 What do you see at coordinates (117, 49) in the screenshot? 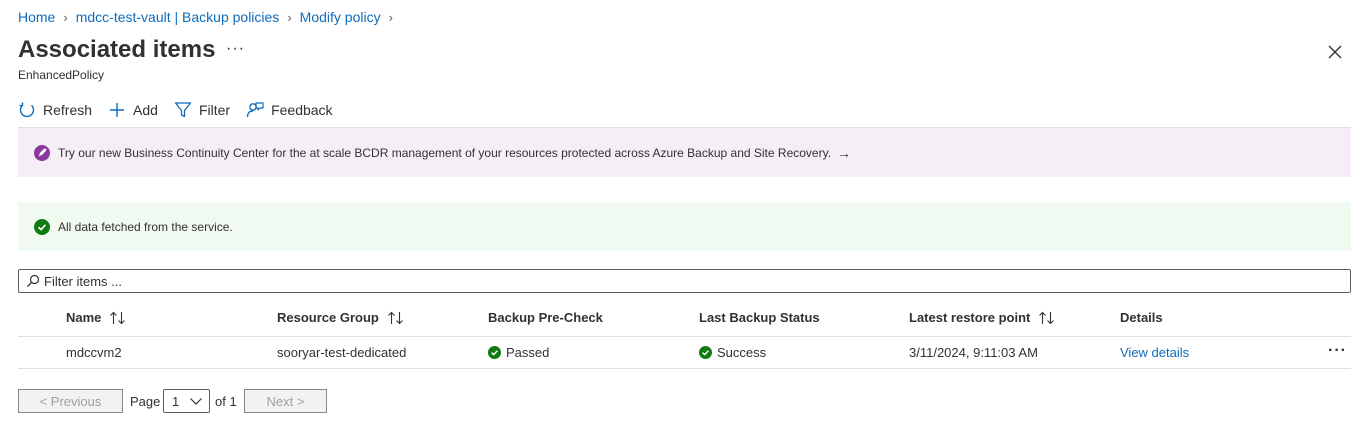
I see `page-title: Associated items` at bounding box center [117, 49].